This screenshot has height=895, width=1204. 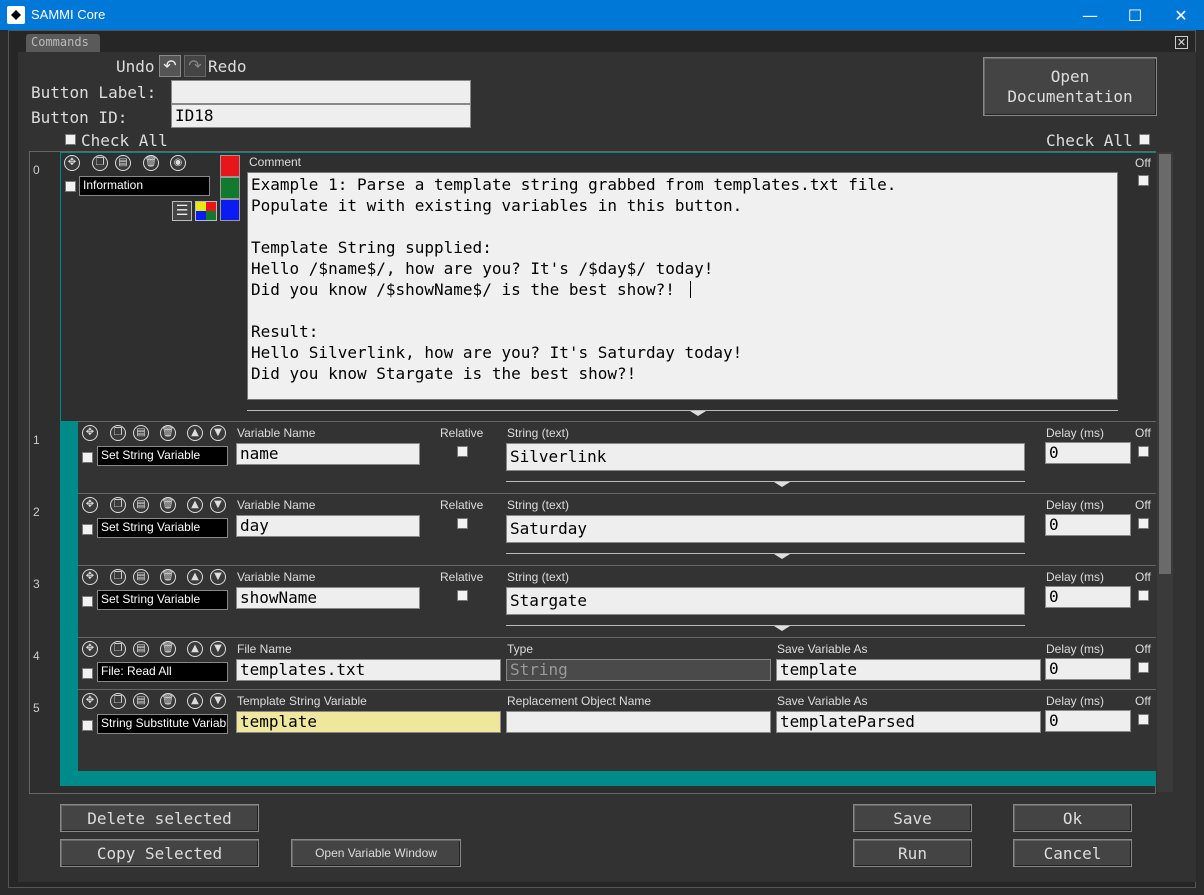 What do you see at coordinates (1143, 505) in the screenshot?
I see `off-label: Off` at bounding box center [1143, 505].